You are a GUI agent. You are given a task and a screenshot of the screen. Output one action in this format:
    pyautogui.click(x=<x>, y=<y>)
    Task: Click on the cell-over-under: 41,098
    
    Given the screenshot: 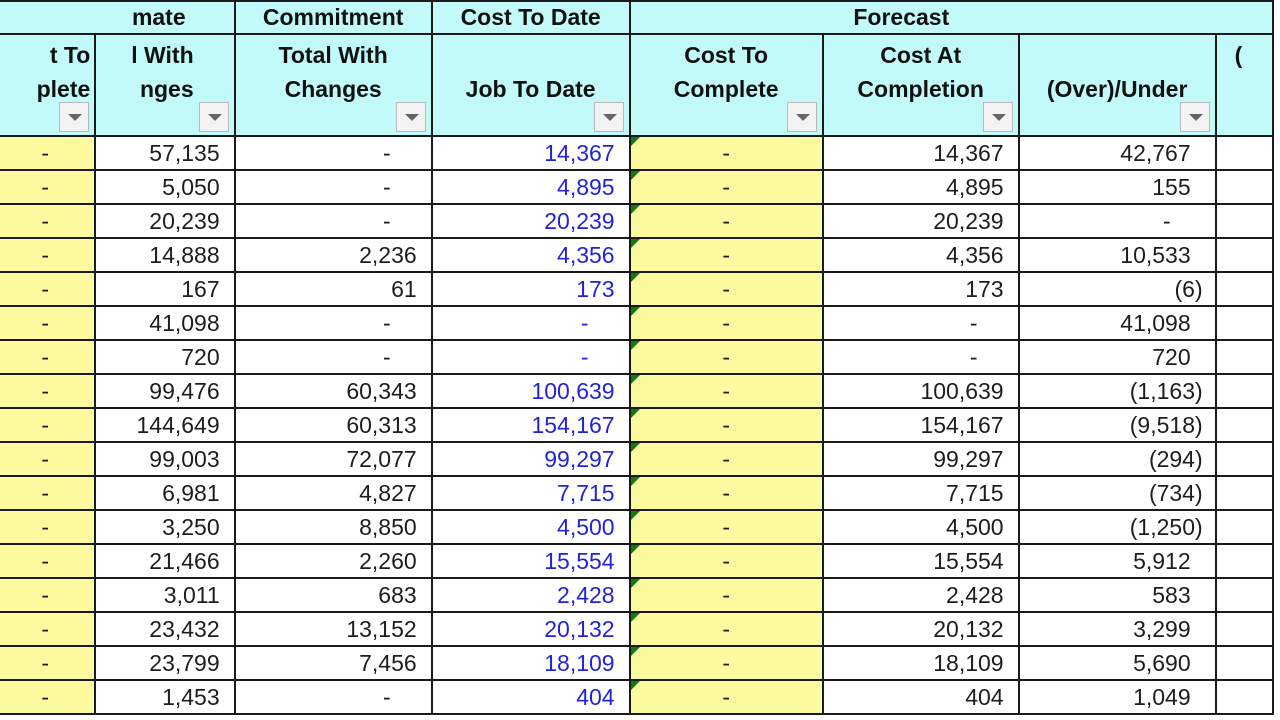 What is the action you would take?
    pyautogui.click(x=1117, y=323)
    